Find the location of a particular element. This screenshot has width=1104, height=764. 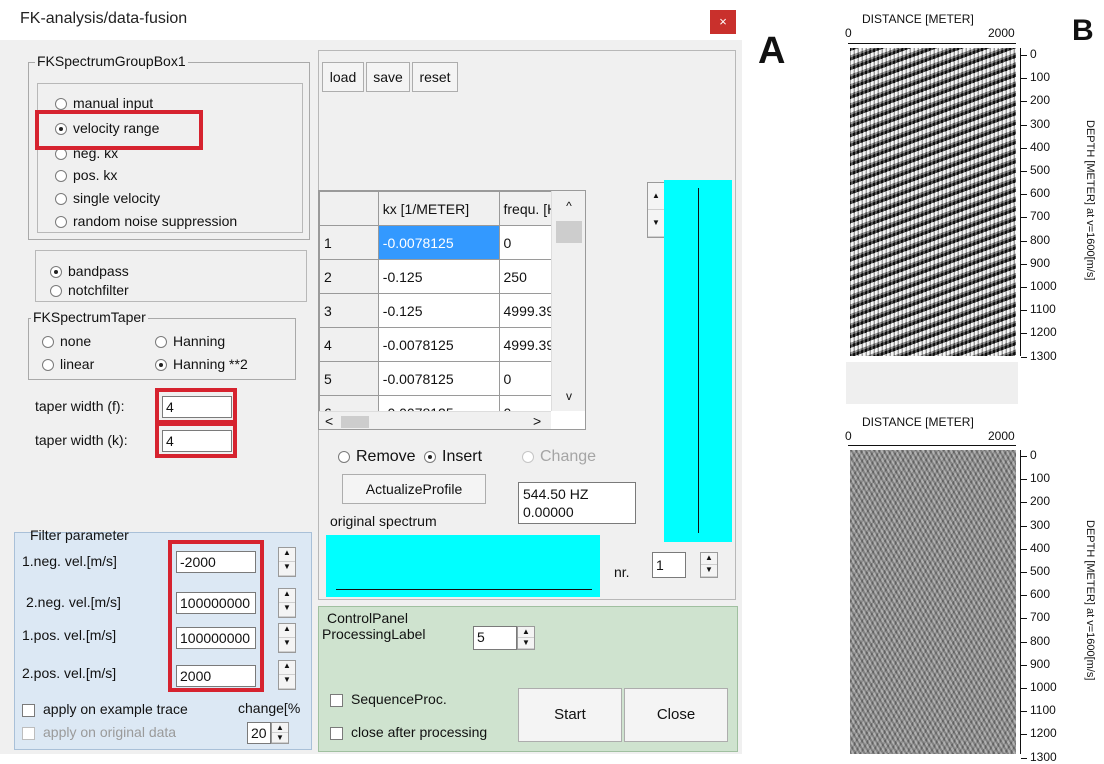

y-tick-label: 1200 is located at coordinates (1043, 332).